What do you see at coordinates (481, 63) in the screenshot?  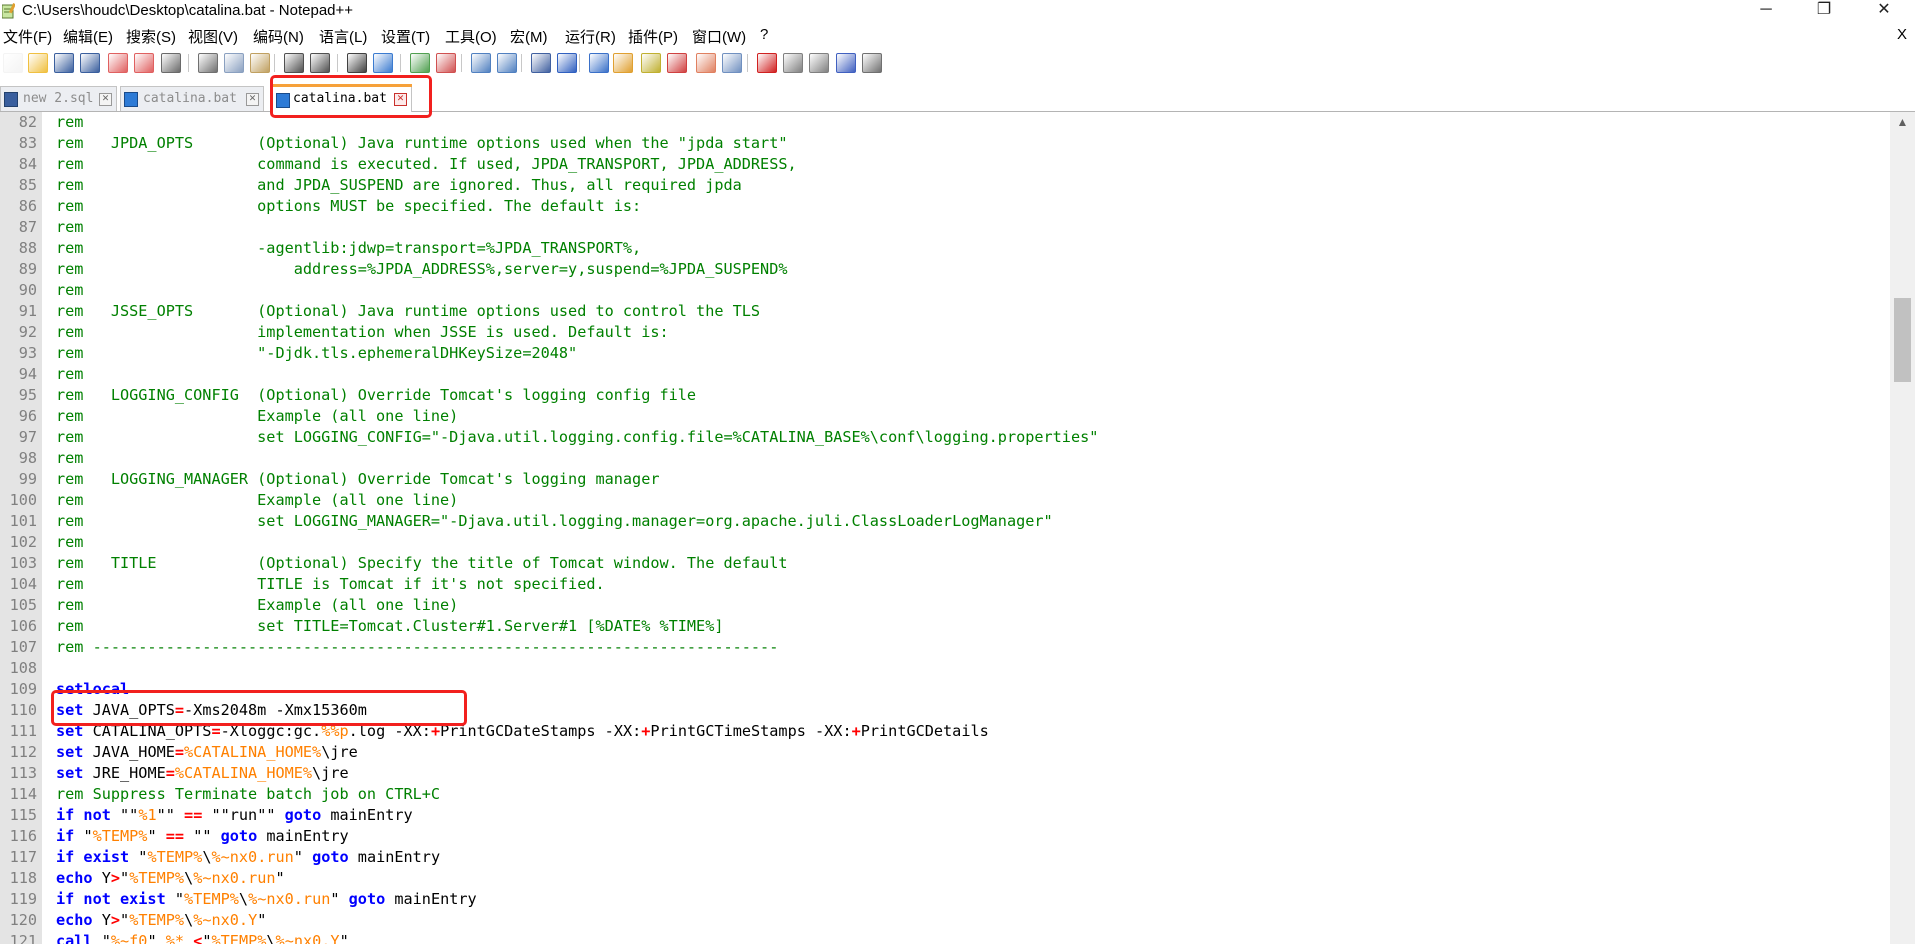 I see `sync-vertical-icon` at bounding box center [481, 63].